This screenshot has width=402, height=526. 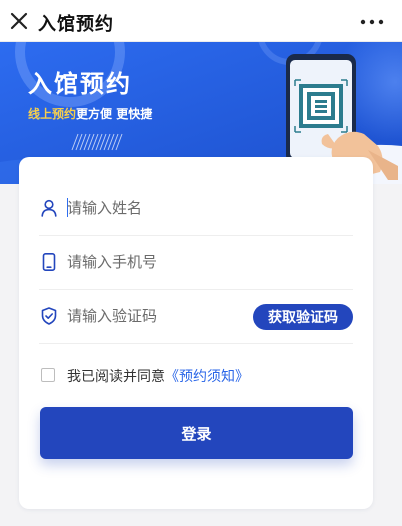 I want to click on hero-subtitle: 线上预约更方便 更快捷, so click(x=90, y=113).